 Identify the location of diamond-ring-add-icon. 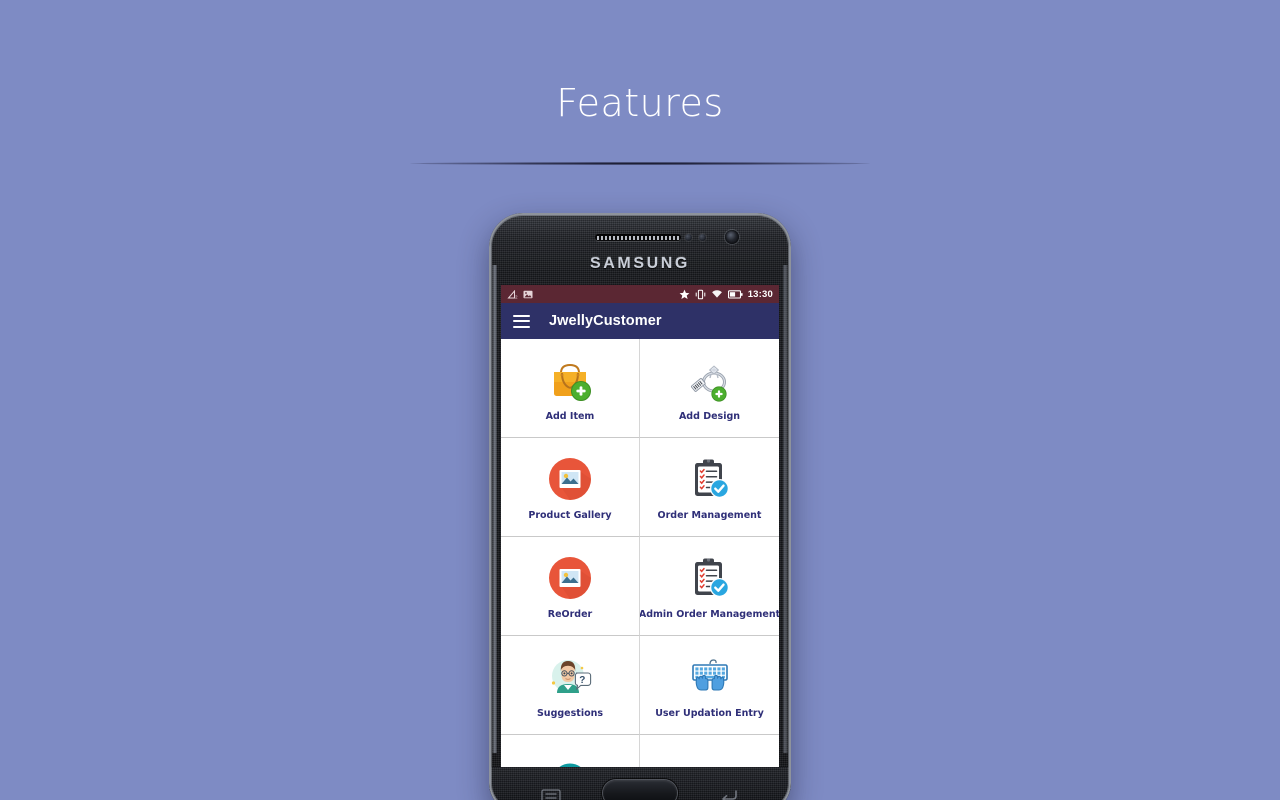
(710, 380).